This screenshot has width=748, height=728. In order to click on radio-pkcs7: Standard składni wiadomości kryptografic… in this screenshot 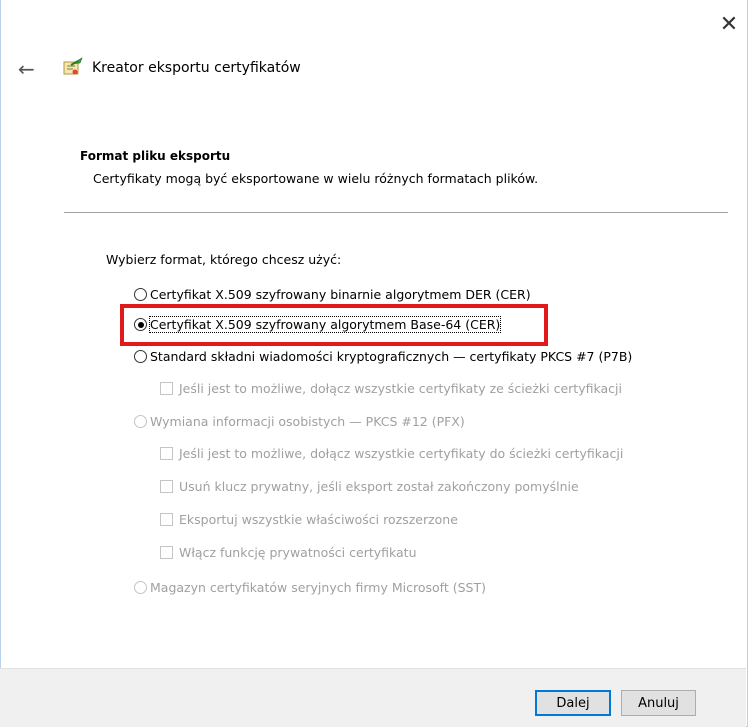, I will do `click(383, 356)`.